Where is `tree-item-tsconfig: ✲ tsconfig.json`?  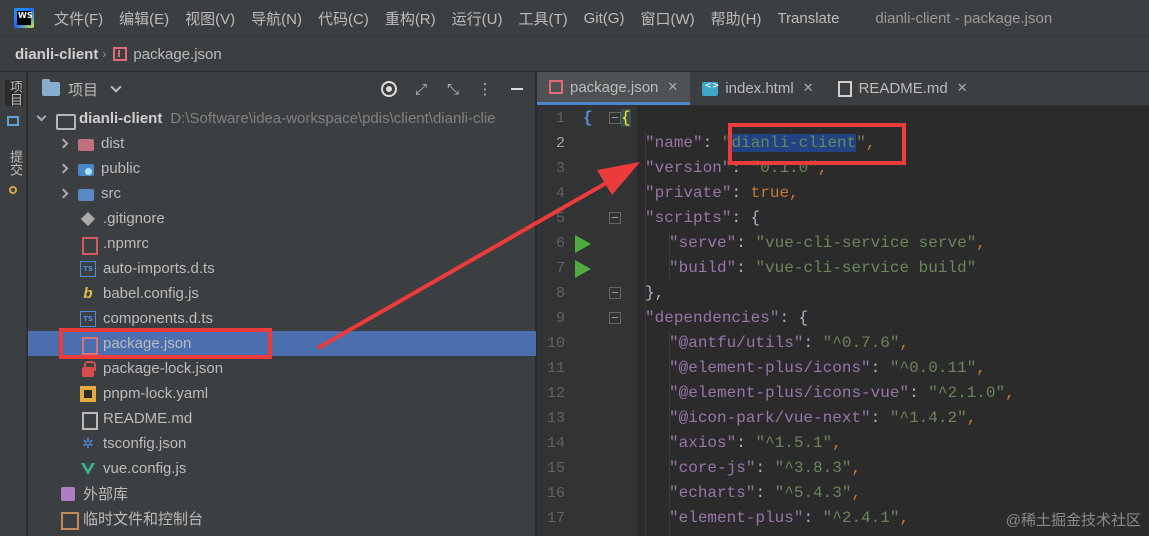
tree-item-tsconfig: ✲ tsconfig.json is located at coordinates (282, 443).